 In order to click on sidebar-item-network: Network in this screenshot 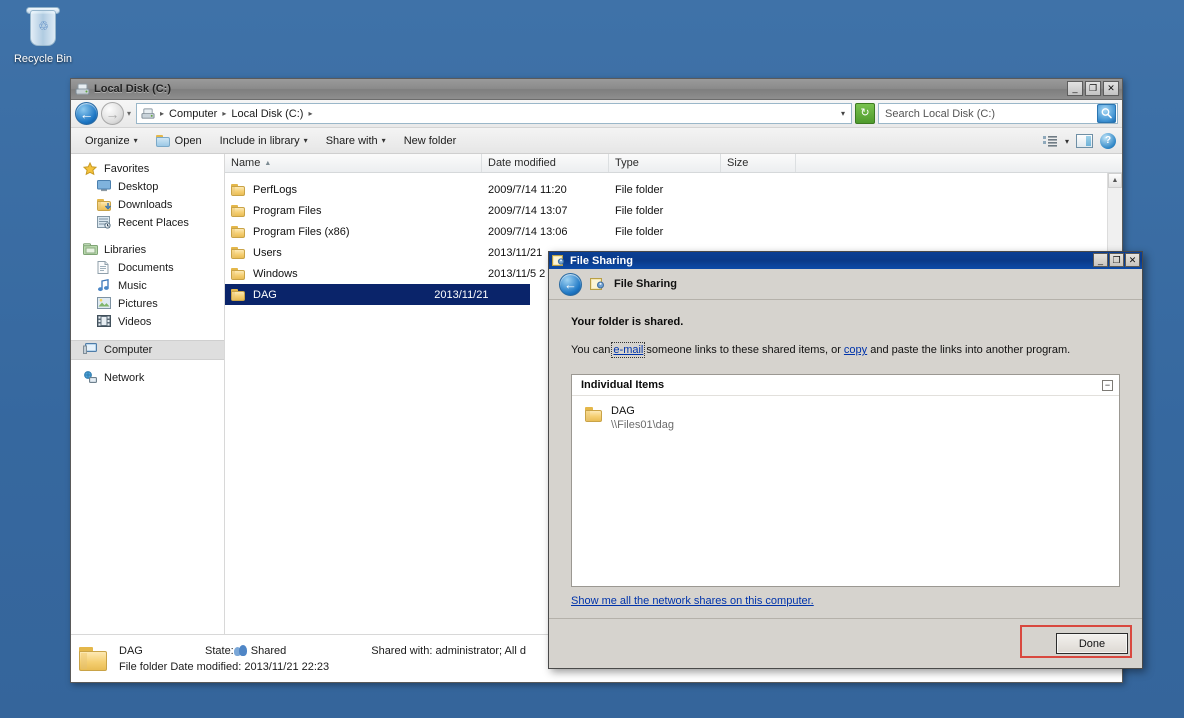, I will do `click(147, 378)`.